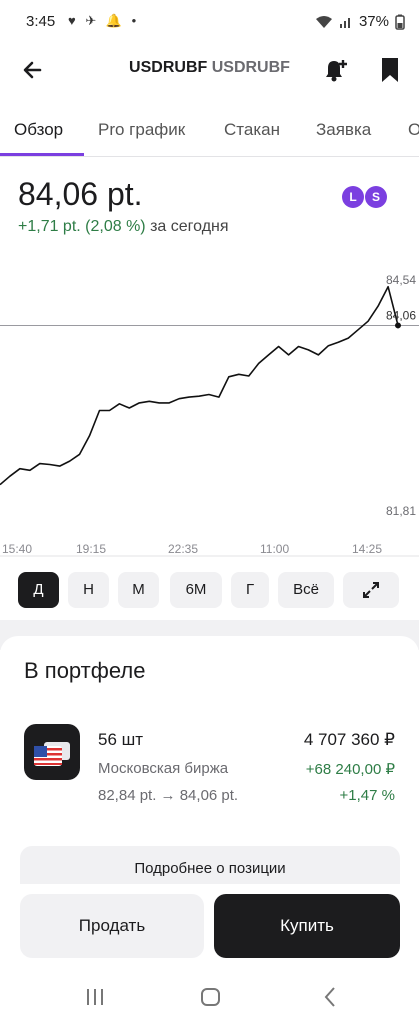  Describe the element at coordinates (82, 226) in the screenshot. I see `change-value: +1,71 pt. (2,08 %)` at that location.